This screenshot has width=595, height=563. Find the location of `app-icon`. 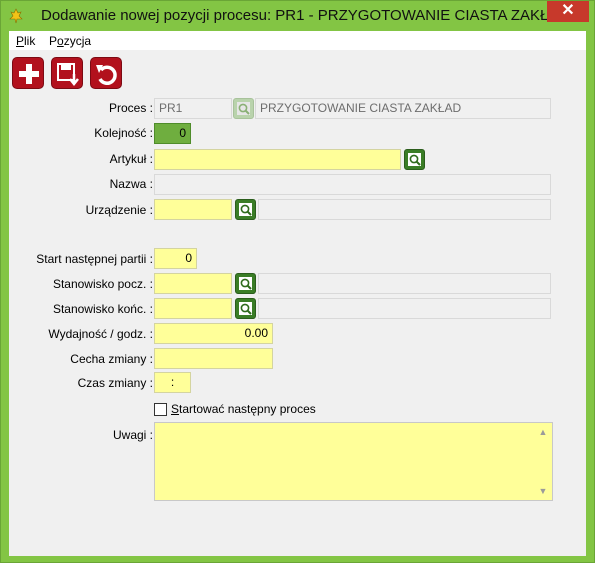

app-icon is located at coordinates (16, 16).